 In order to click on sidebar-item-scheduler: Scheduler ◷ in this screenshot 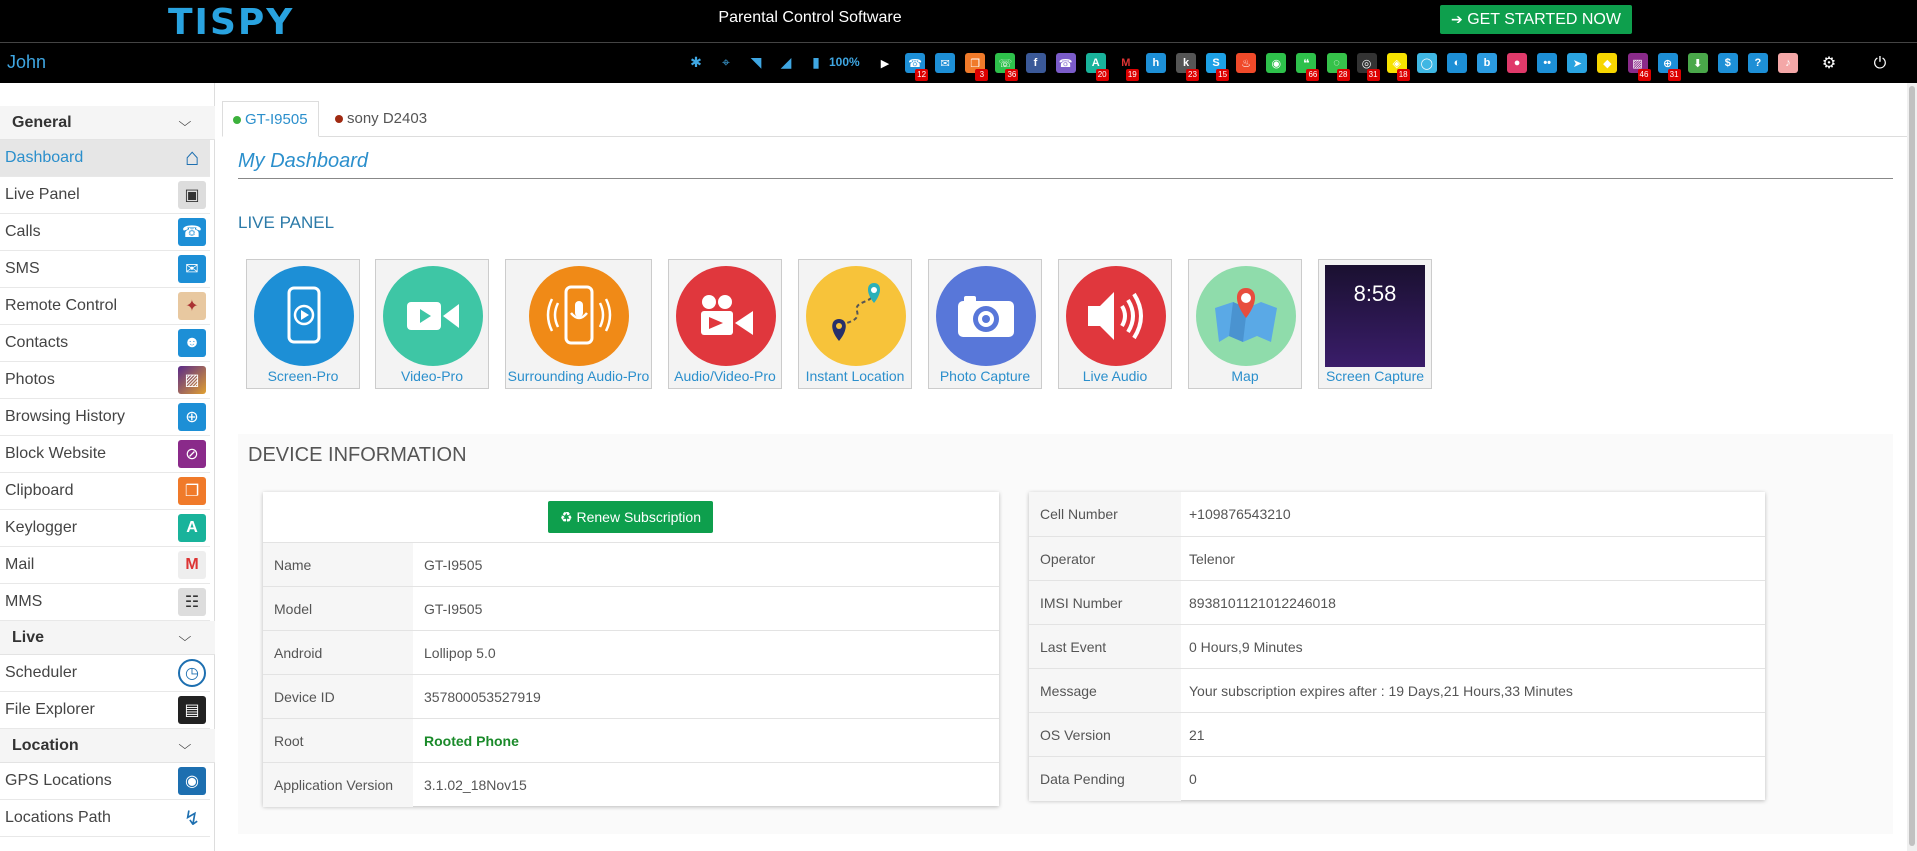, I will do `click(105, 673)`.